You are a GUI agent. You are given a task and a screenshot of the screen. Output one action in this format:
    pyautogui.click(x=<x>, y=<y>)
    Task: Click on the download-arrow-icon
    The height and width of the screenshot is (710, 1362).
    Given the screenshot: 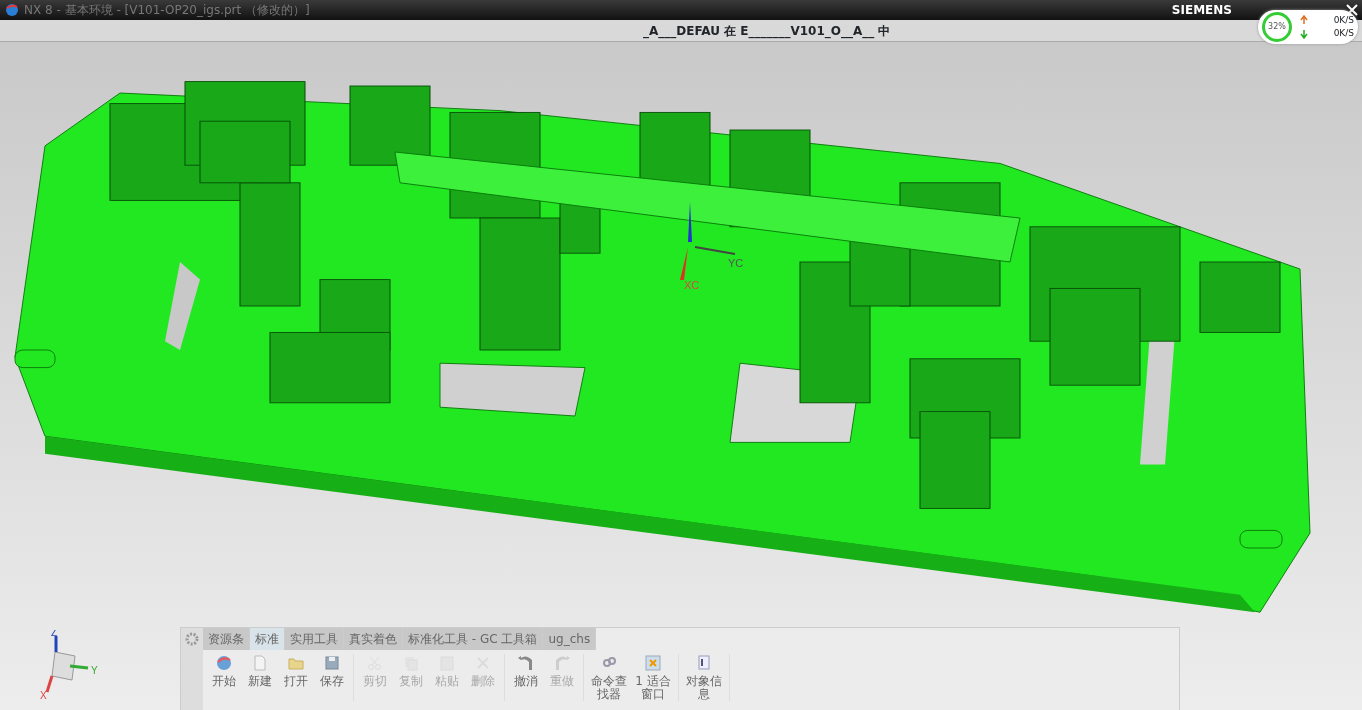 What is the action you would take?
    pyautogui.click(x=1304, y=33)
    